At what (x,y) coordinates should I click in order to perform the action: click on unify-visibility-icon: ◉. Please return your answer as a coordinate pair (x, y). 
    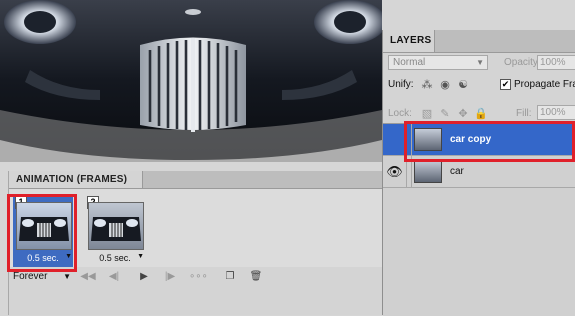
    Looking at the image, I should click on (445, 85).